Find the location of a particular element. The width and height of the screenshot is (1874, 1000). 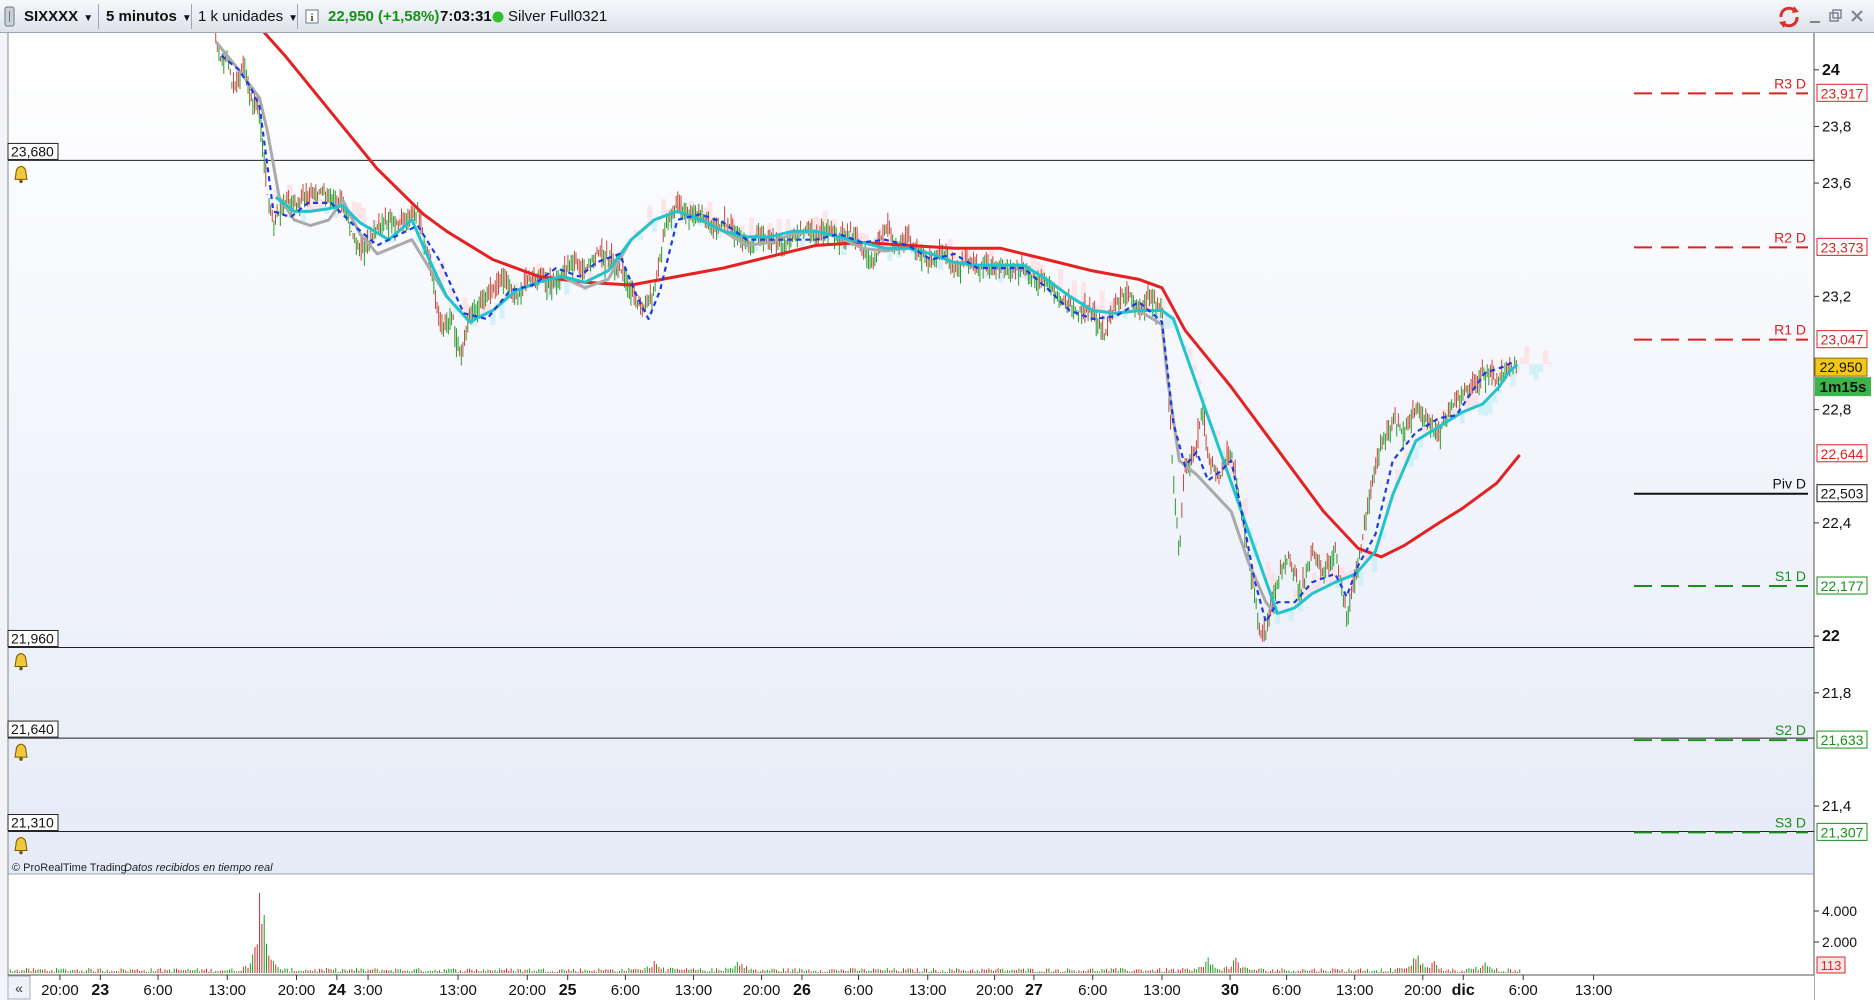

ma-value: 22,644 is located at coordinates (1842, 454).